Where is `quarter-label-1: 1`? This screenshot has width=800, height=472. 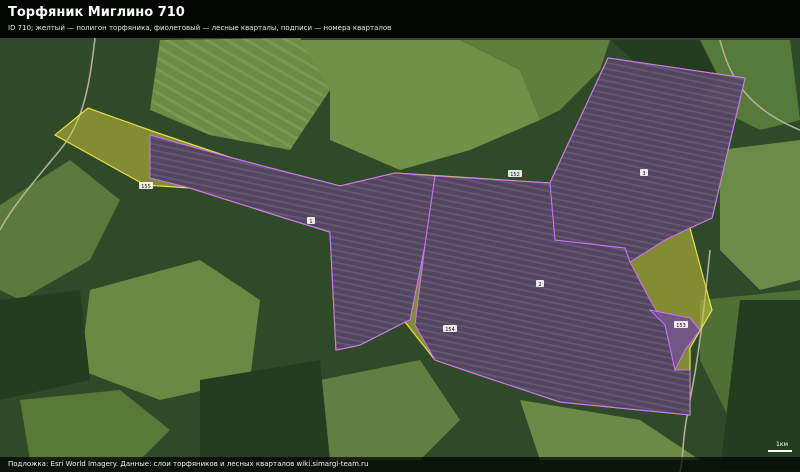 quarter-label-1: 1 is located at coordinates (311, 221).